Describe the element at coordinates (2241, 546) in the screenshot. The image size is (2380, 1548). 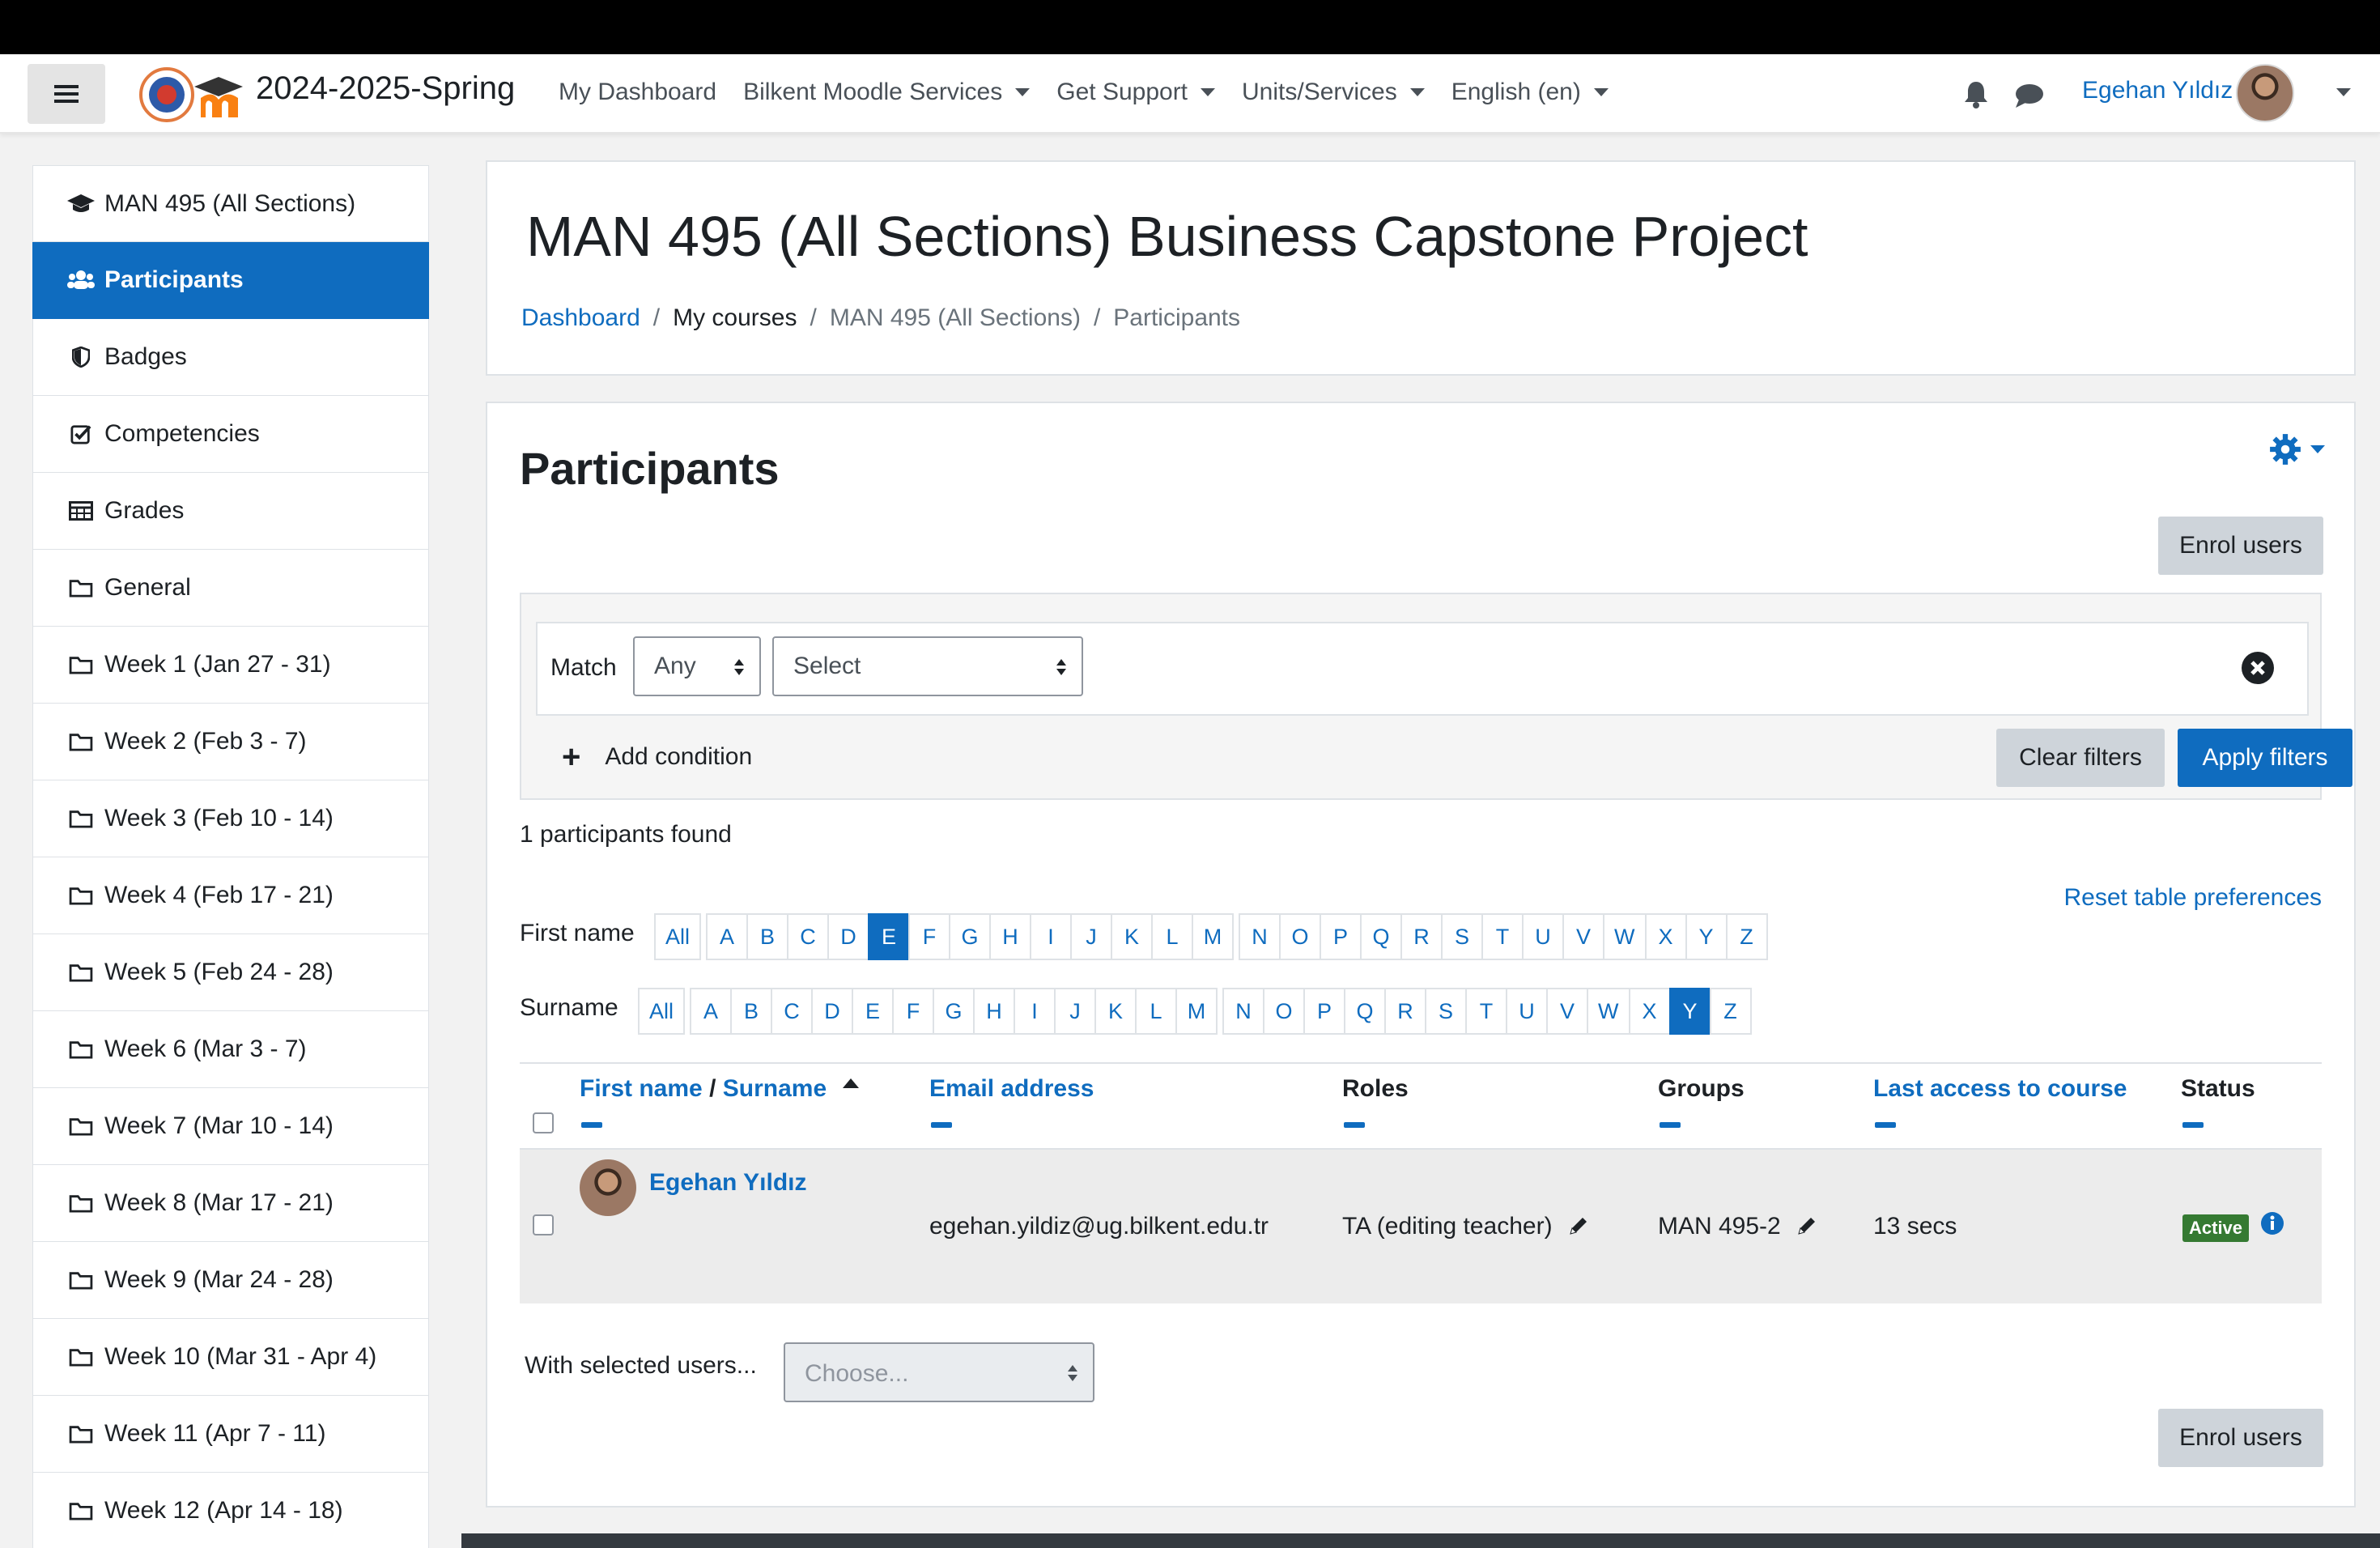
I see `enrol-users-button-top: Enrol users` at that location.